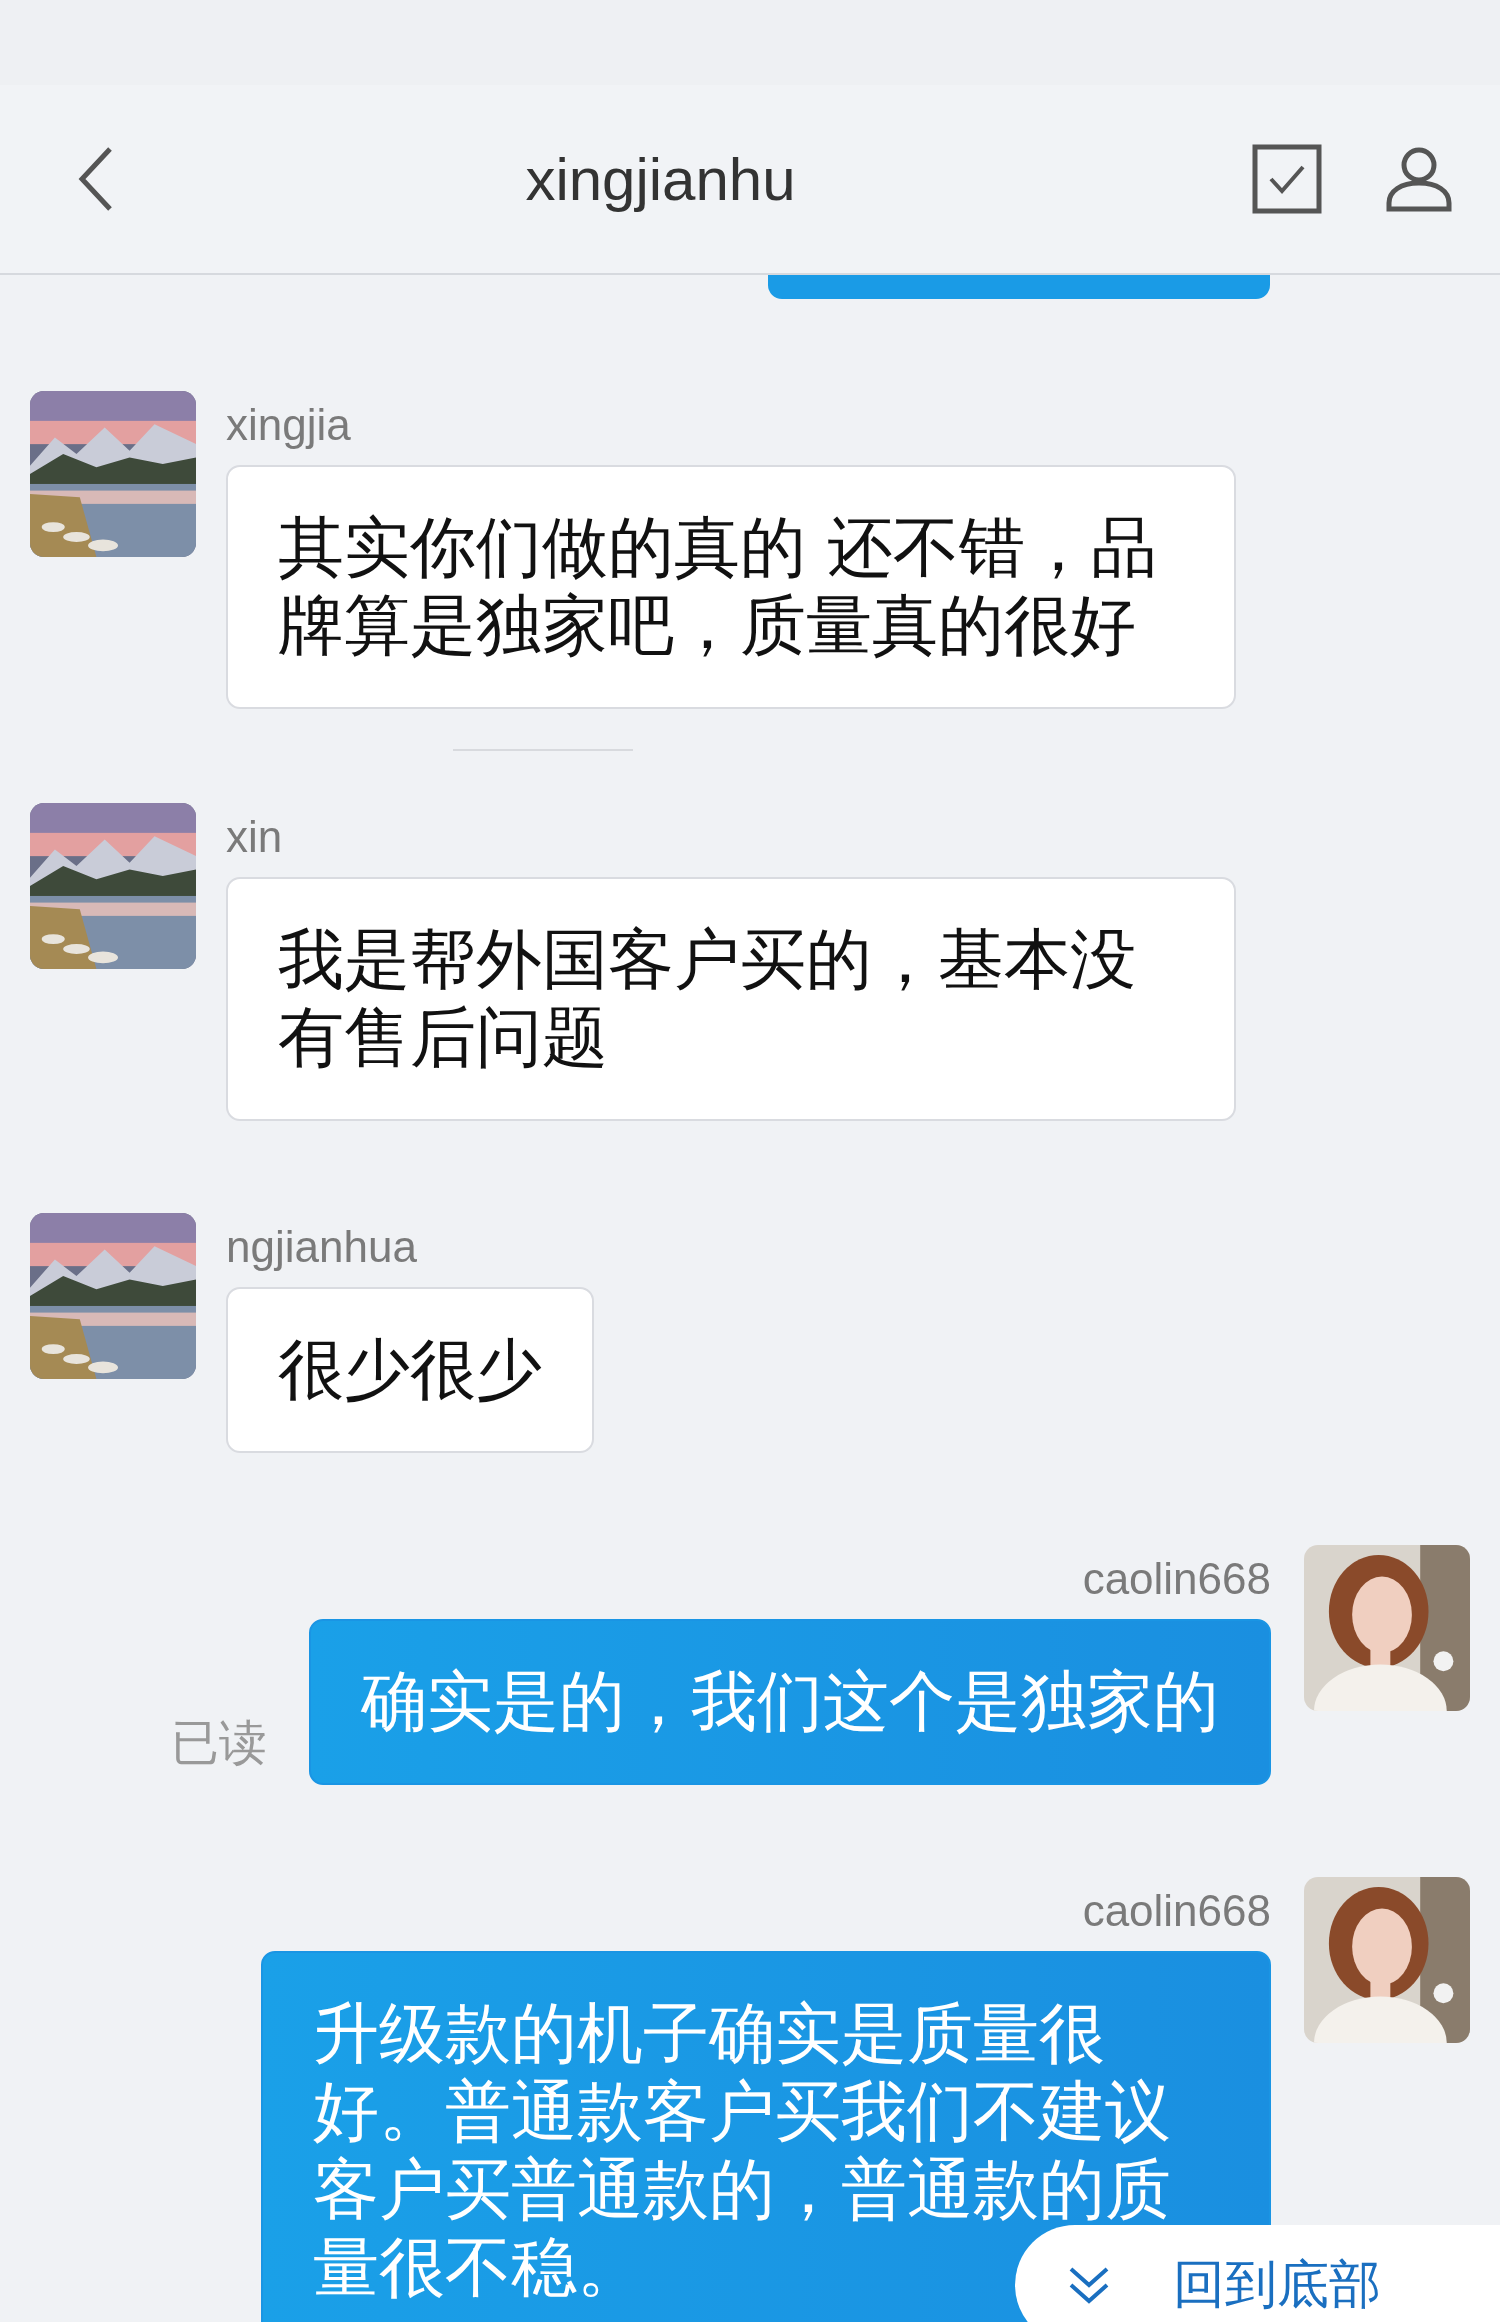 The image size is (1500, 2322). What do you see at coordinates (1257, 2273) in the screenshot?
I see `scroll-to-bottom-button: 回到底部` at bounding box center [1257, 2273].